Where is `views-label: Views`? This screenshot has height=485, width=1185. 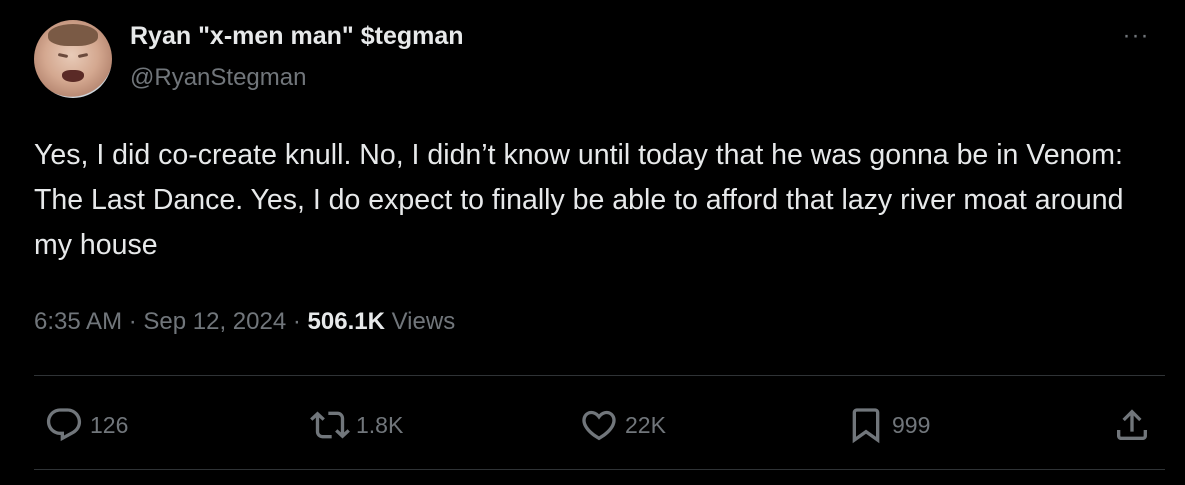
views-label: Views is located at coordinates (423, 321).